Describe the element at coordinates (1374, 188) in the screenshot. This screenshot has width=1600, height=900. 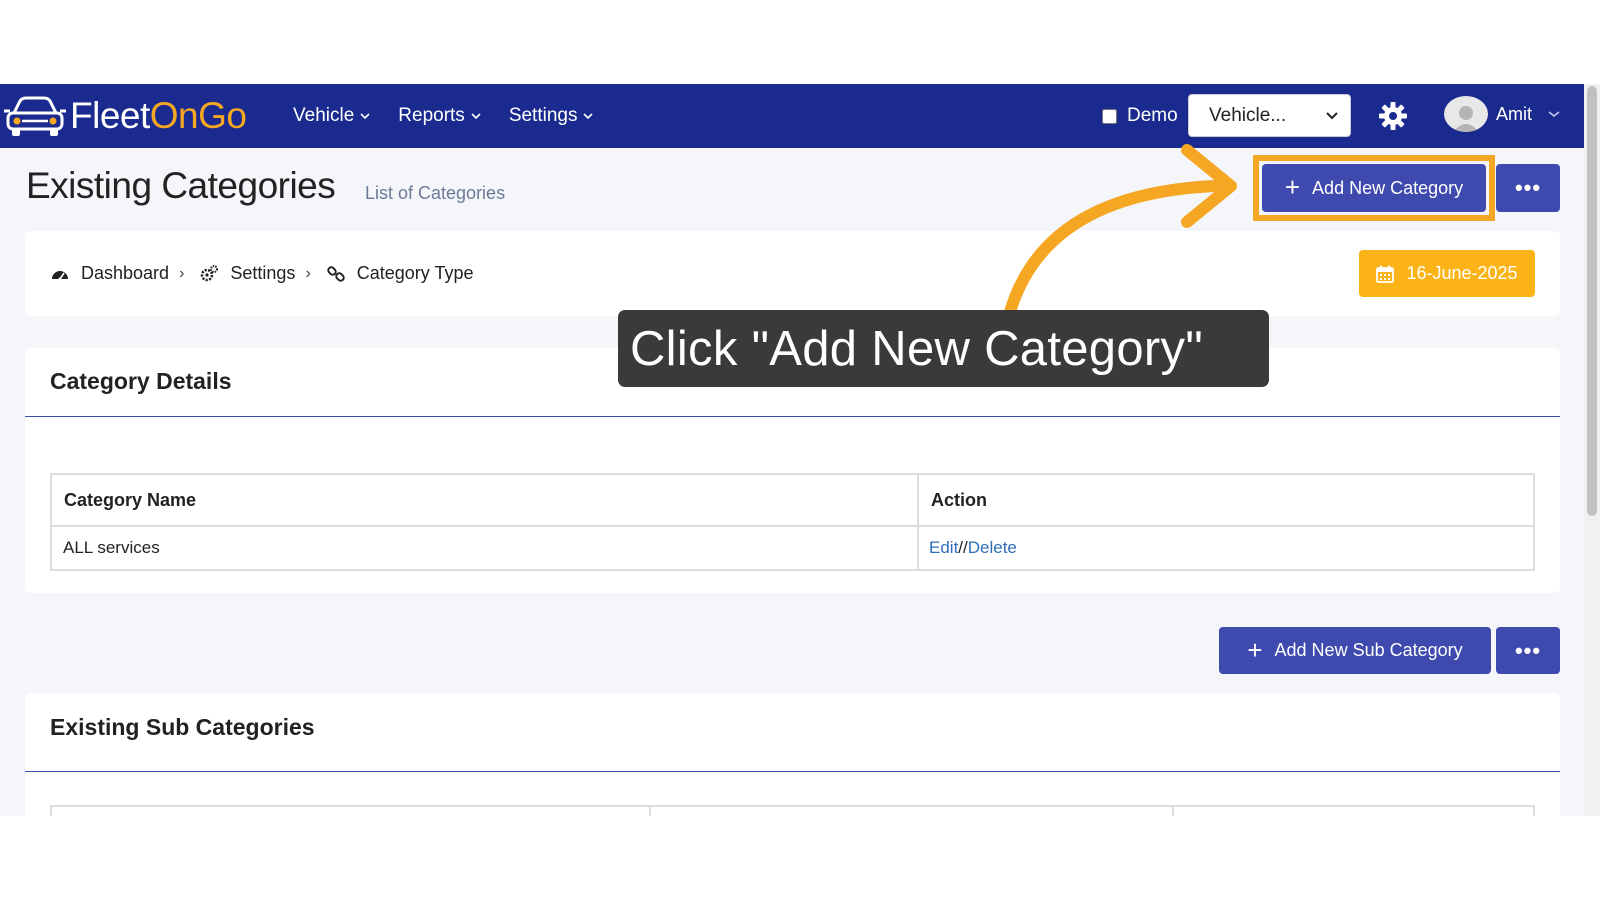
I see `highlight-box` at that location.